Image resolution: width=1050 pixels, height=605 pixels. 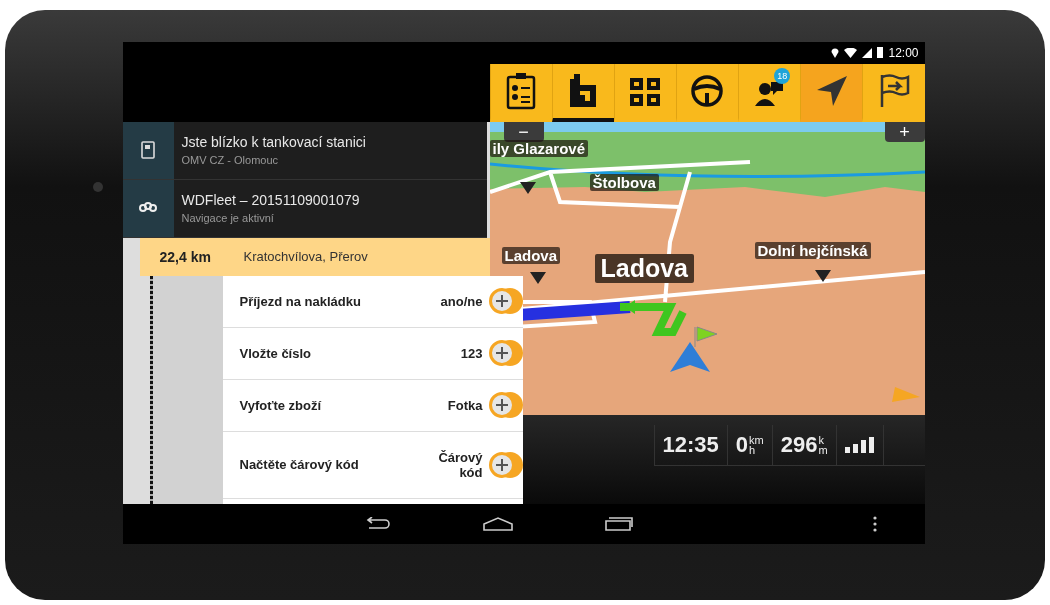 I want to click on task-label: Vyfoťte zboží, so click(x=281, y=405).